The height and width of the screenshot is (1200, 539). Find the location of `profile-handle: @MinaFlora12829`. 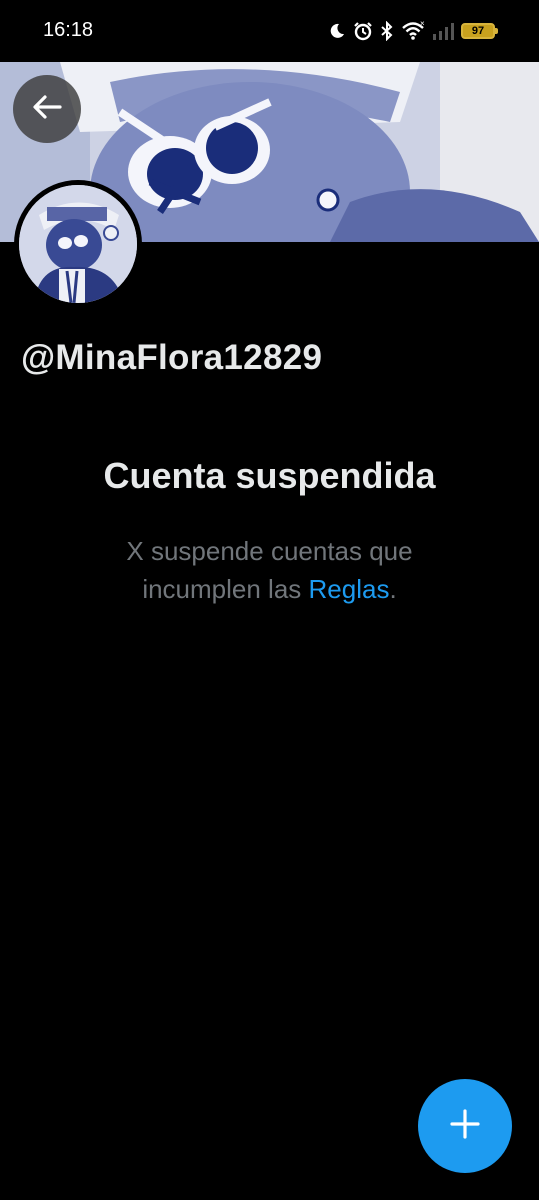

profile-handle: @MinaFlora12829 is located at coordinates (172, 357).